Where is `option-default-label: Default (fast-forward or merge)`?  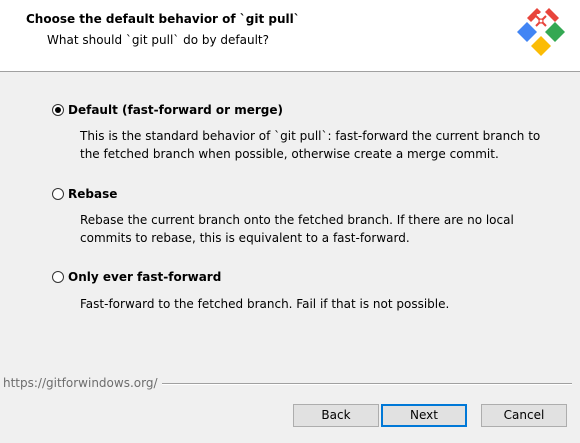
option-default-label: Default (fast-forward or merge) is located at coordinates (175, 110).